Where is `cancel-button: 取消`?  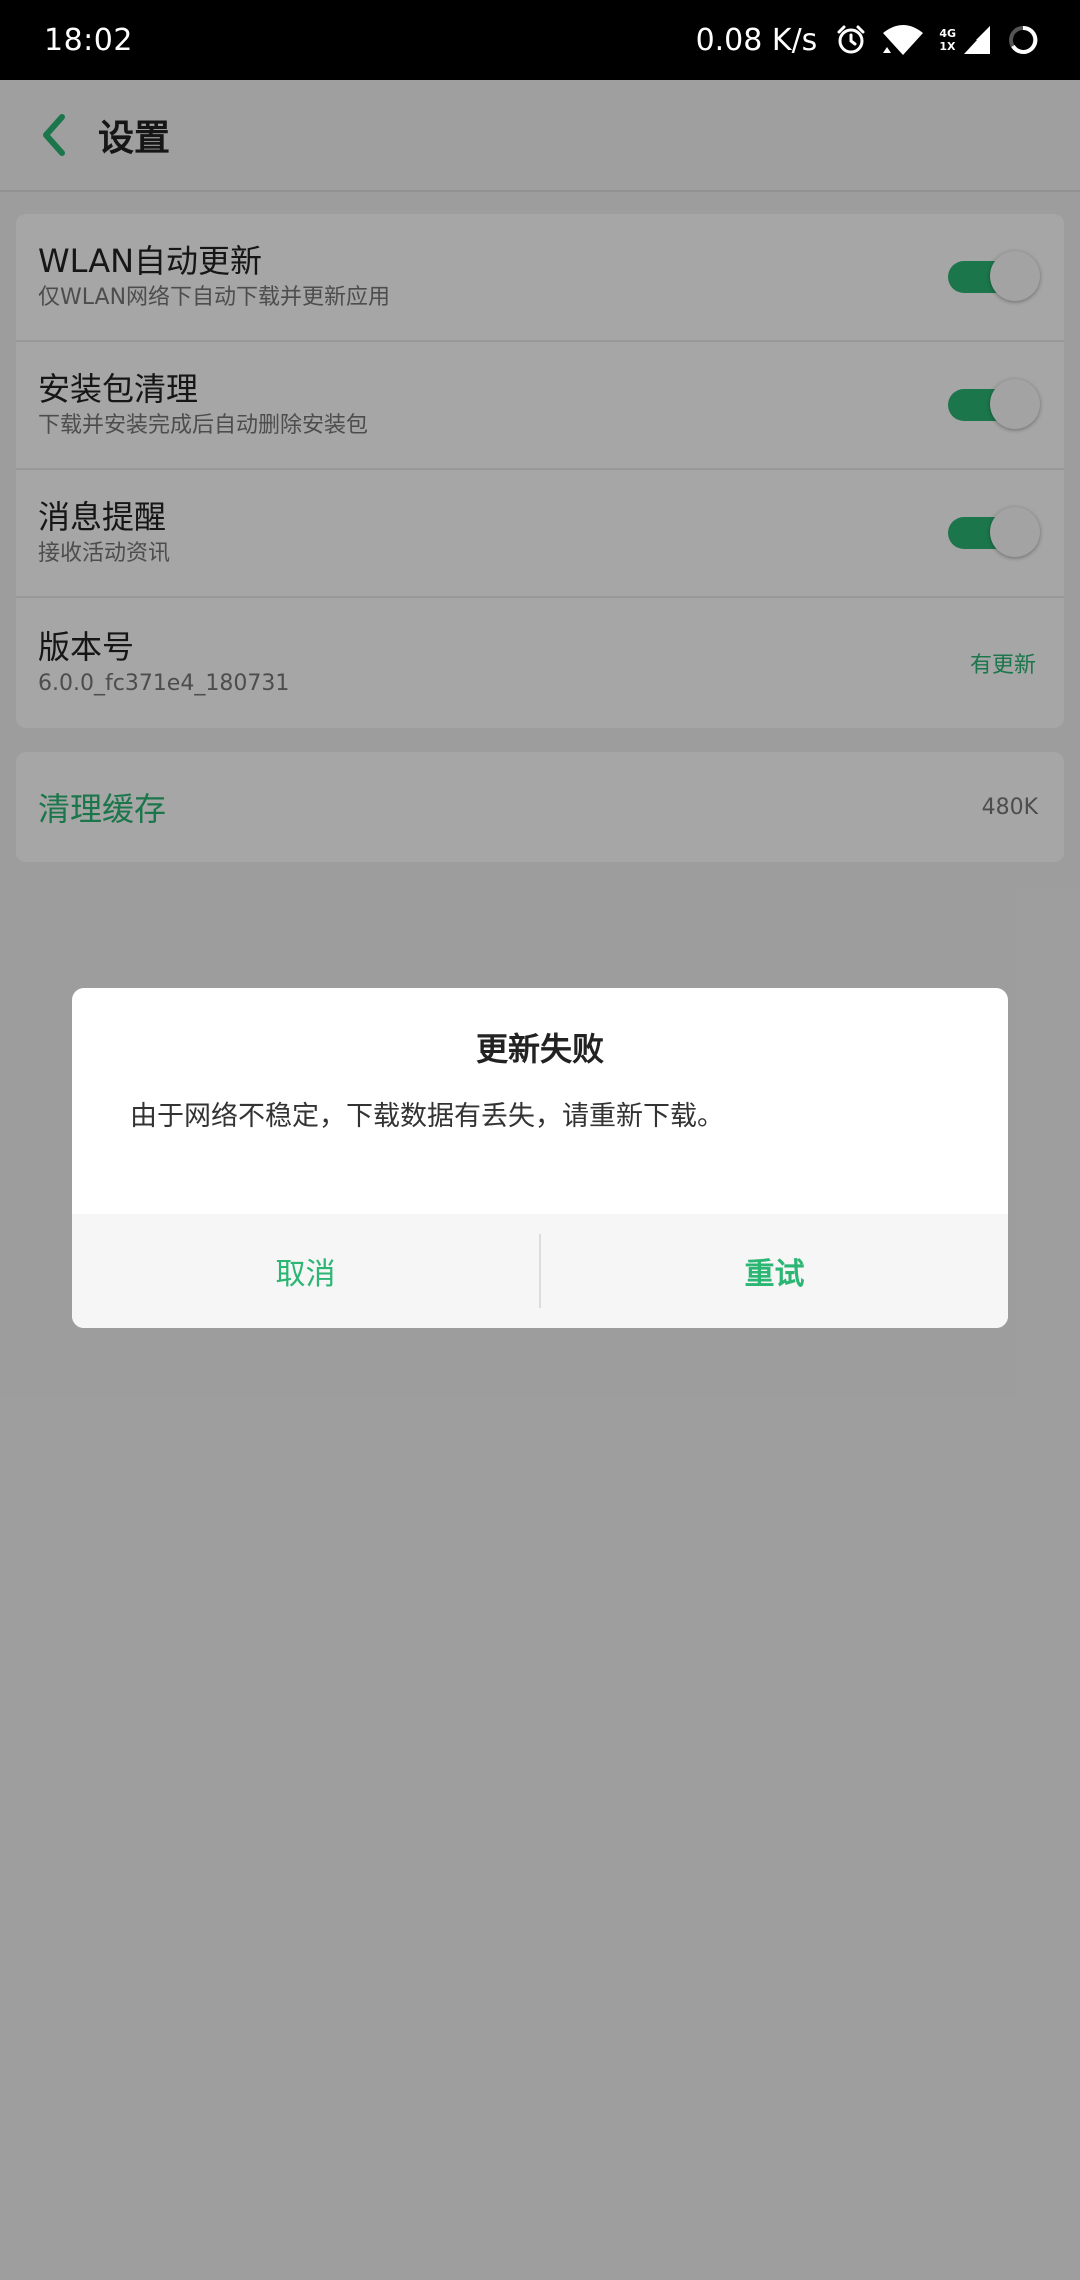
cancel-button: 取消 is located at coordinates (305, 1271).